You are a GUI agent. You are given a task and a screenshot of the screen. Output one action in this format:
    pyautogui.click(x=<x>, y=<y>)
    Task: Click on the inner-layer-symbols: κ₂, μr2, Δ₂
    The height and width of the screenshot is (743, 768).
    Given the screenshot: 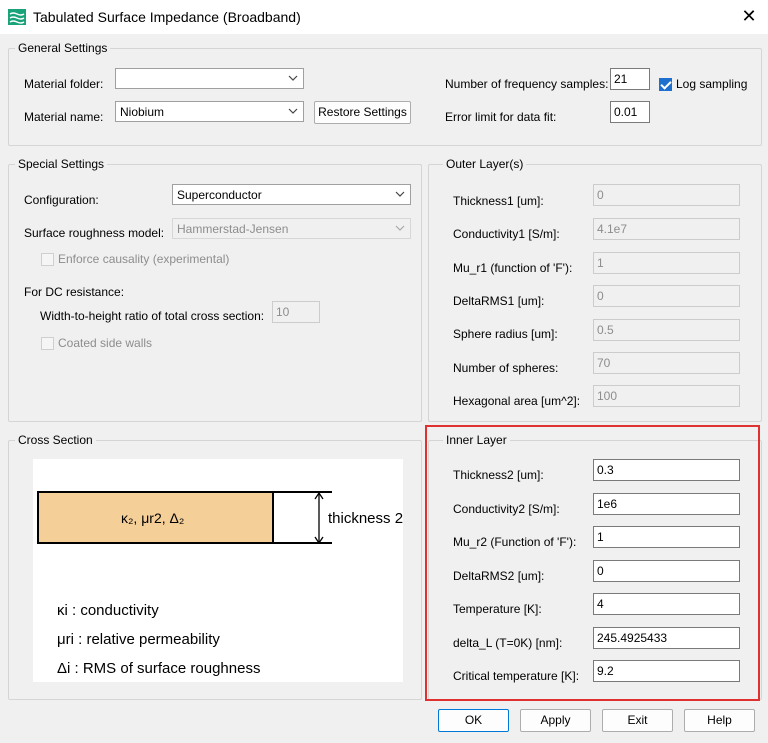 What is the action you would take?
    pyautogui.click(x=153, y=518)
    